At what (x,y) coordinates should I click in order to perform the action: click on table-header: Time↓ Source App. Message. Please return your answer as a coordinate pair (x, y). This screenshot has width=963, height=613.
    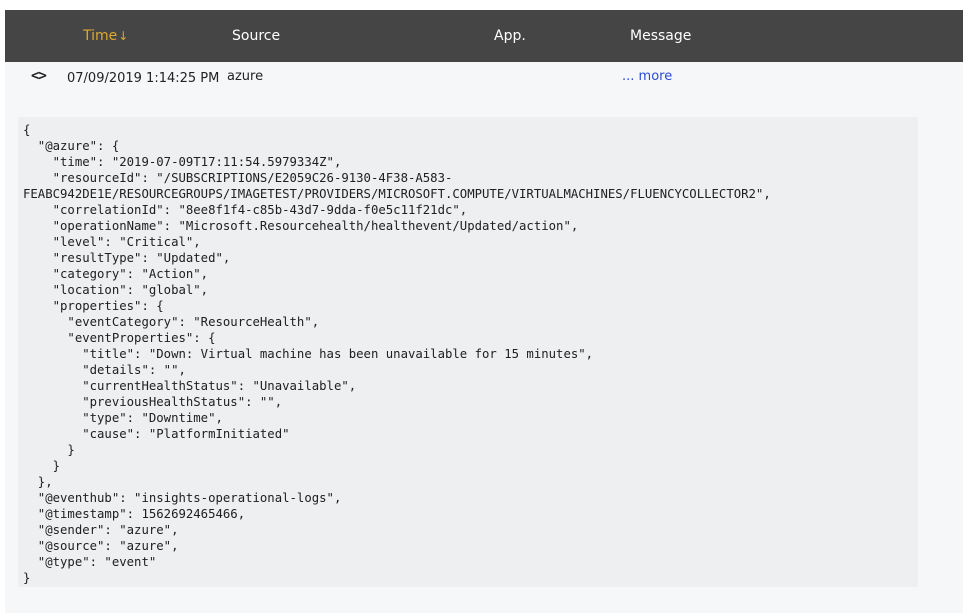
    Looking at the image, I should click on (484, 36).